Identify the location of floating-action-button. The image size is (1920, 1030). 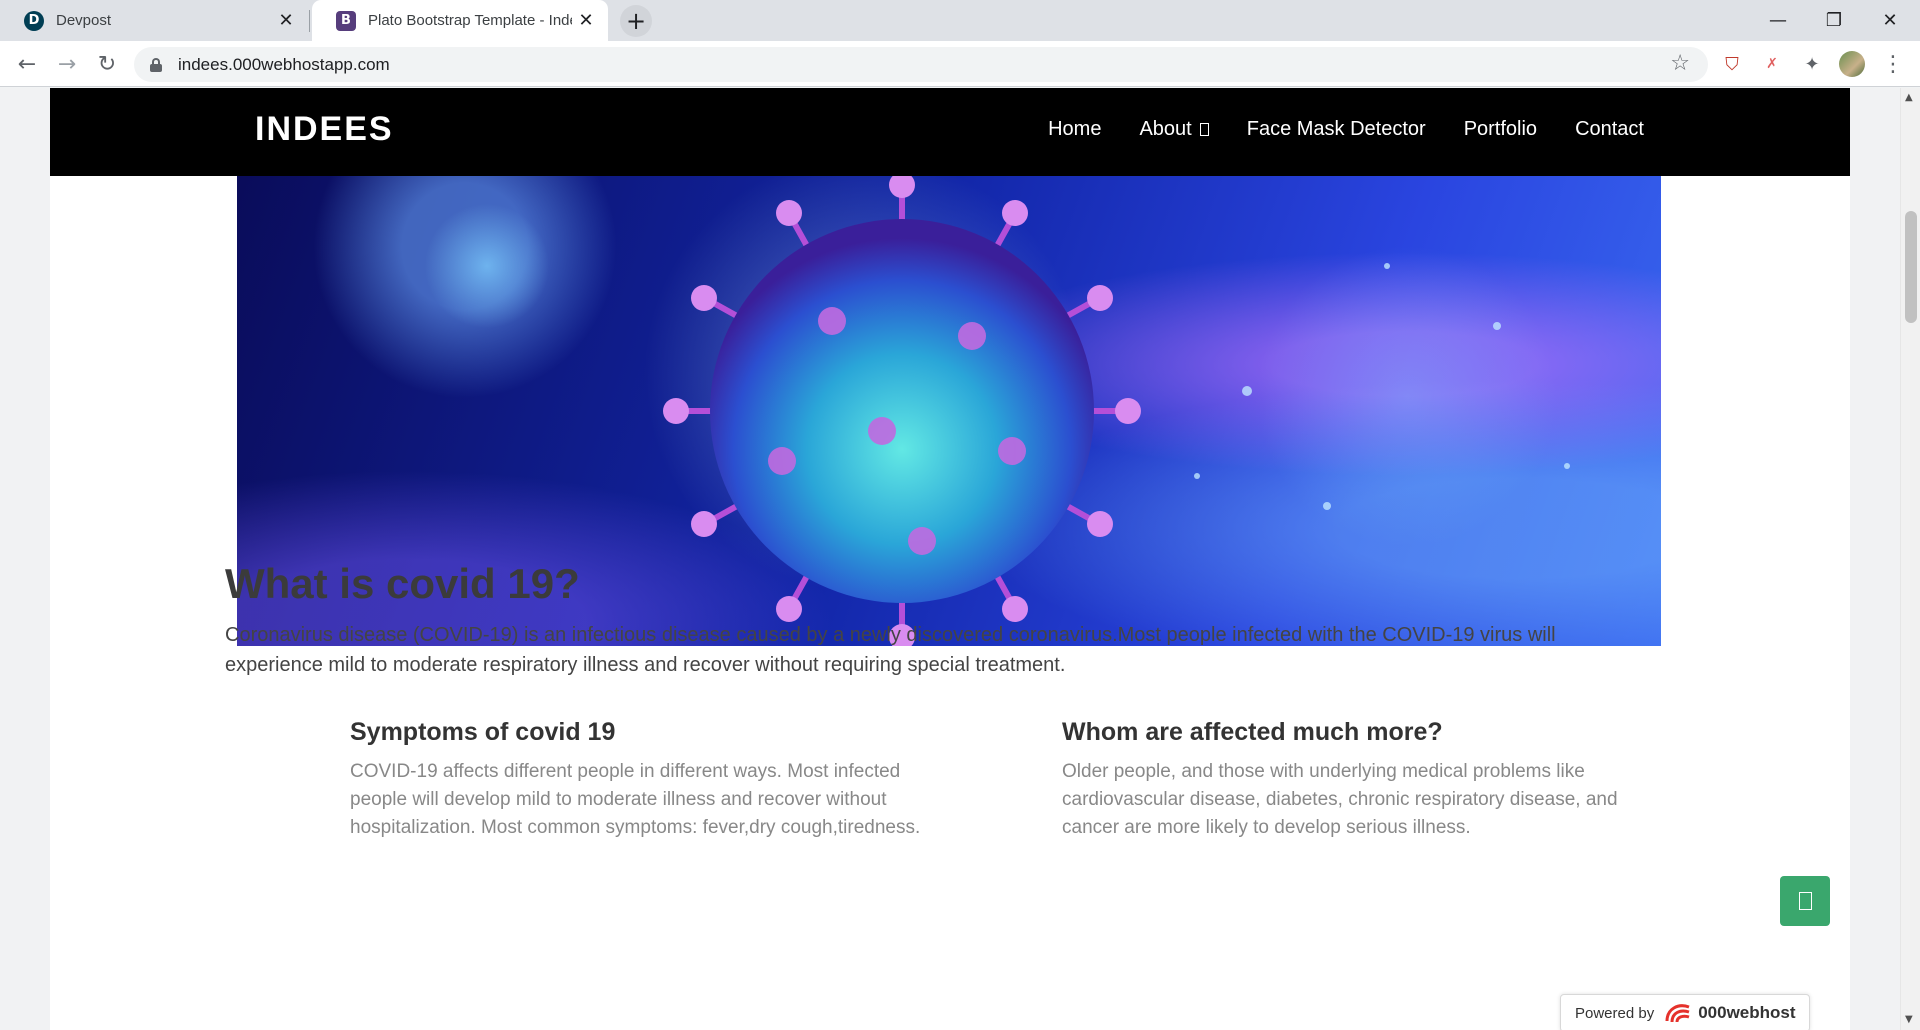
(1805, 901).